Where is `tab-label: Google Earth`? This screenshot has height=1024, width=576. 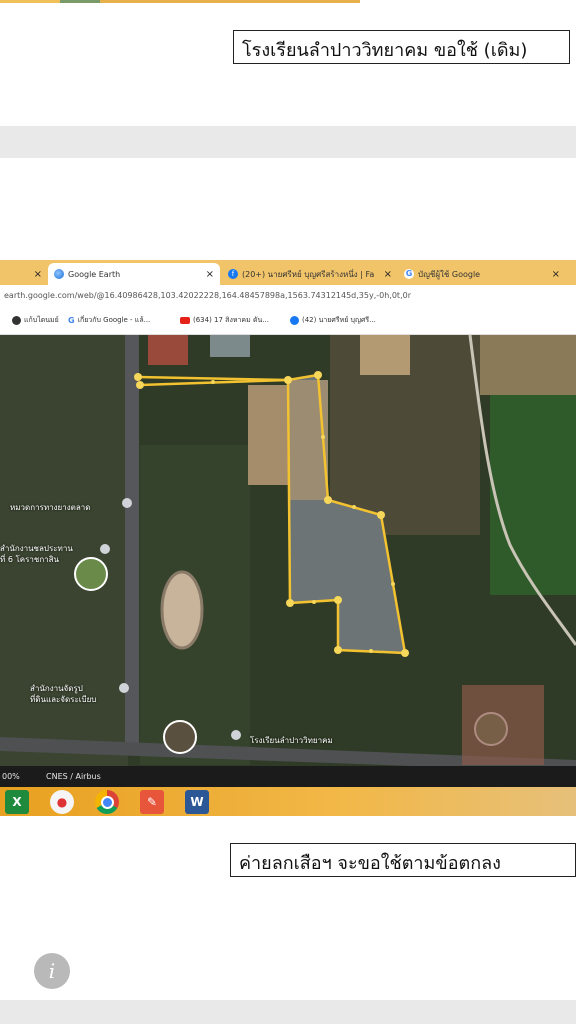
tab-label: Google Earth is located at coordinates (94, 274).